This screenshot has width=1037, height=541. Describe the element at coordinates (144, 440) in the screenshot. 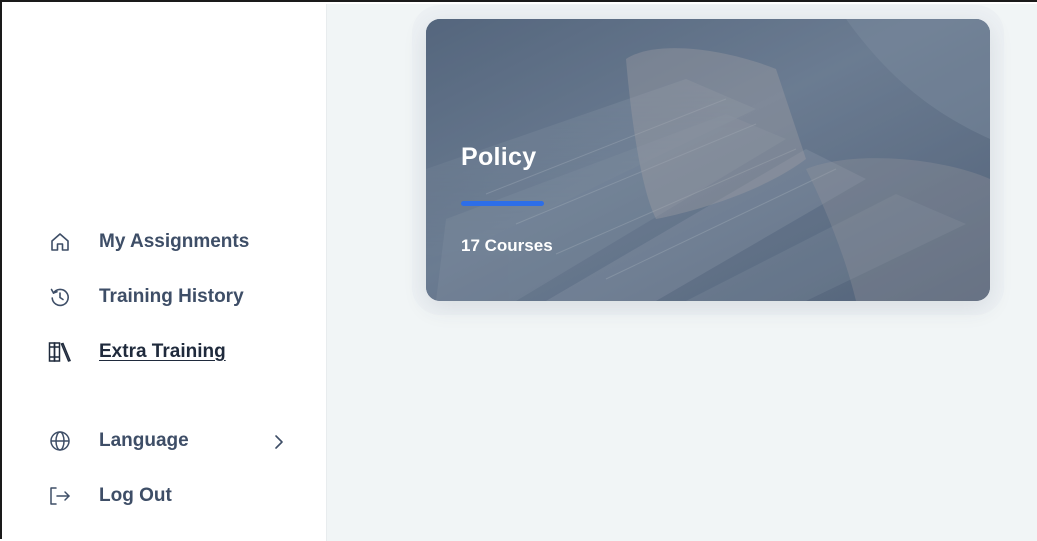

I see `language-label: Language` at that location.